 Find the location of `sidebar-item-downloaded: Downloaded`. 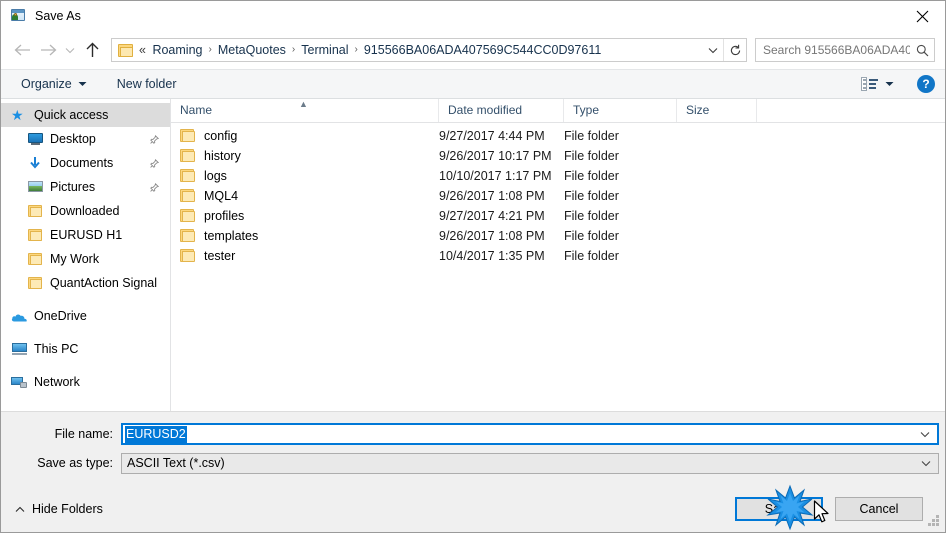

sidebar-item-downloaded: Downloaded is located at coordinates (85, 211).